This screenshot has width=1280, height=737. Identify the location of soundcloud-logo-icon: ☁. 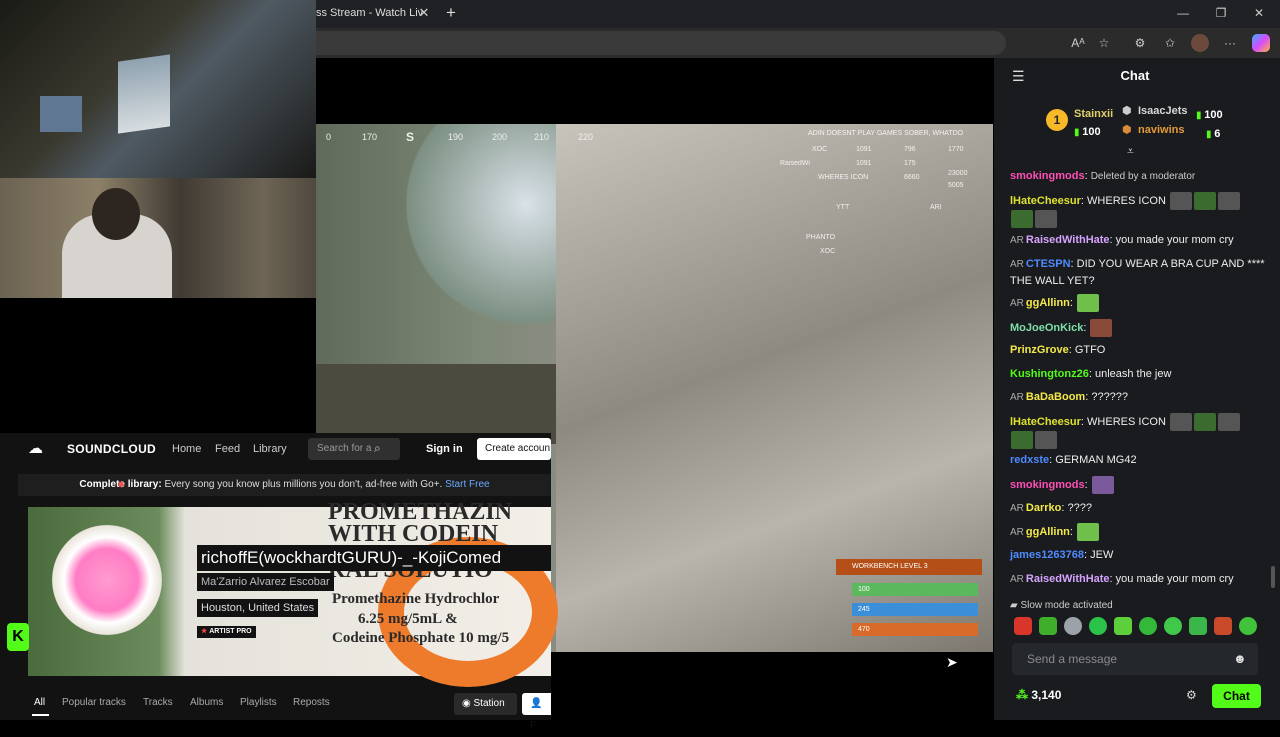
(43, 449).